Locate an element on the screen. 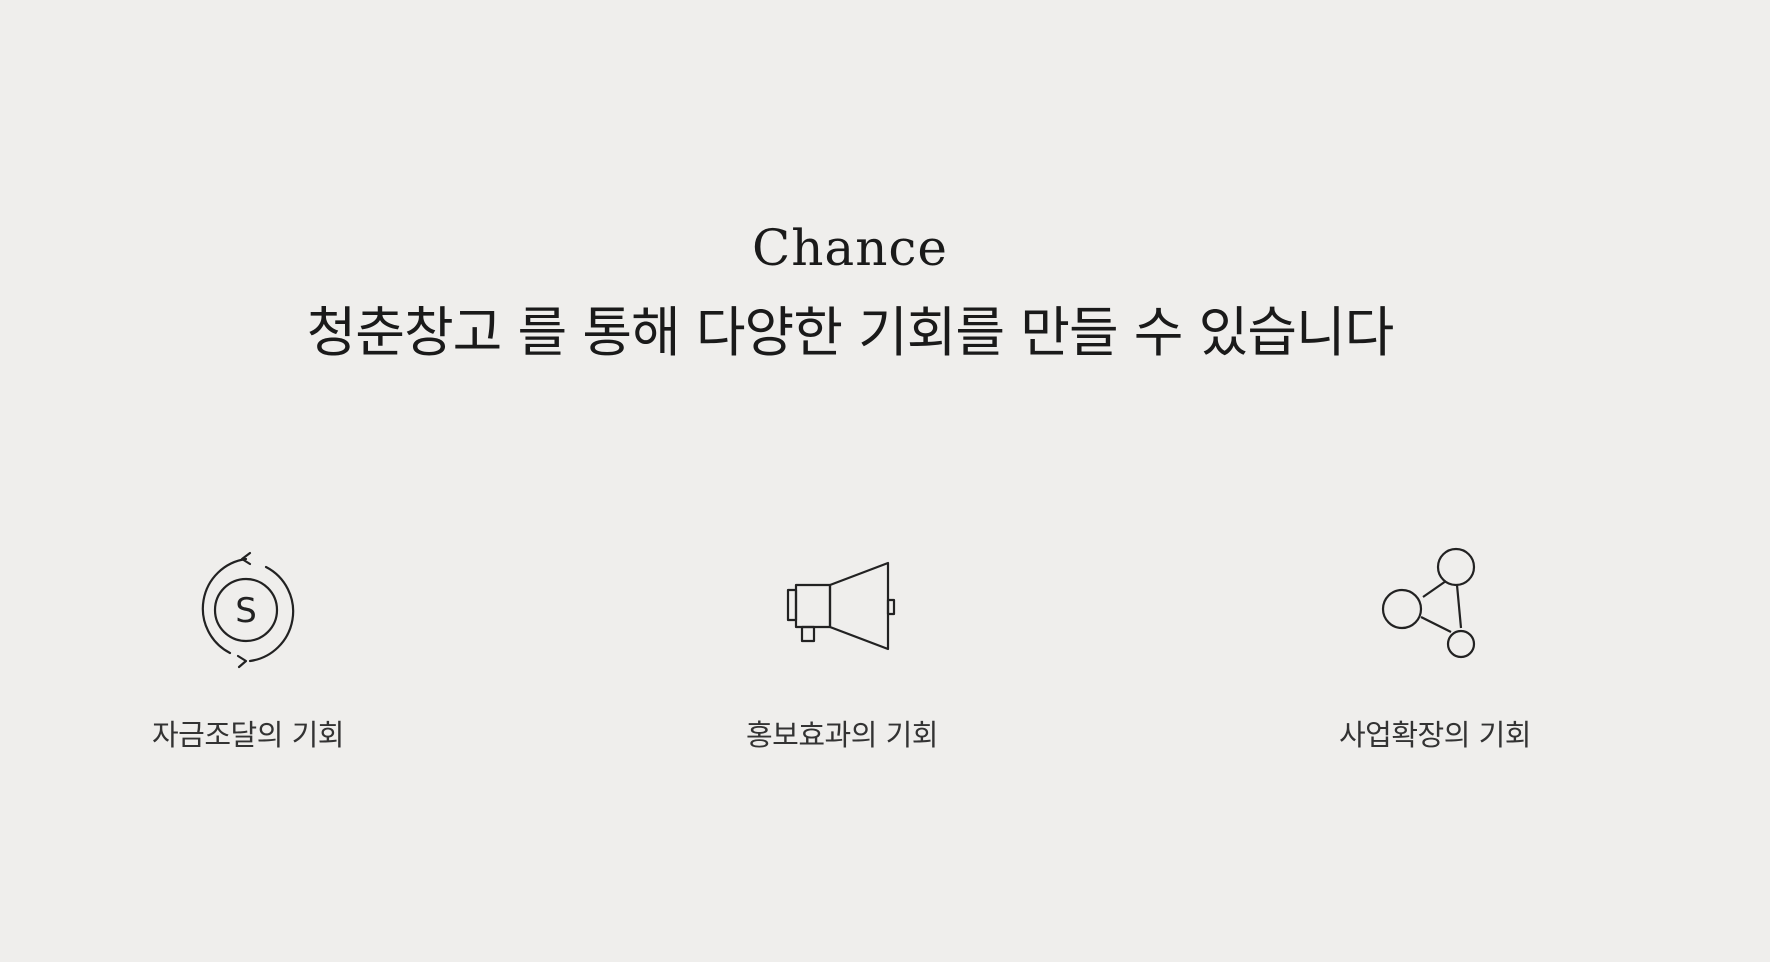 This screenshot has width=1773, height=965. megaphone-icon is located at coordinates (842, 610).